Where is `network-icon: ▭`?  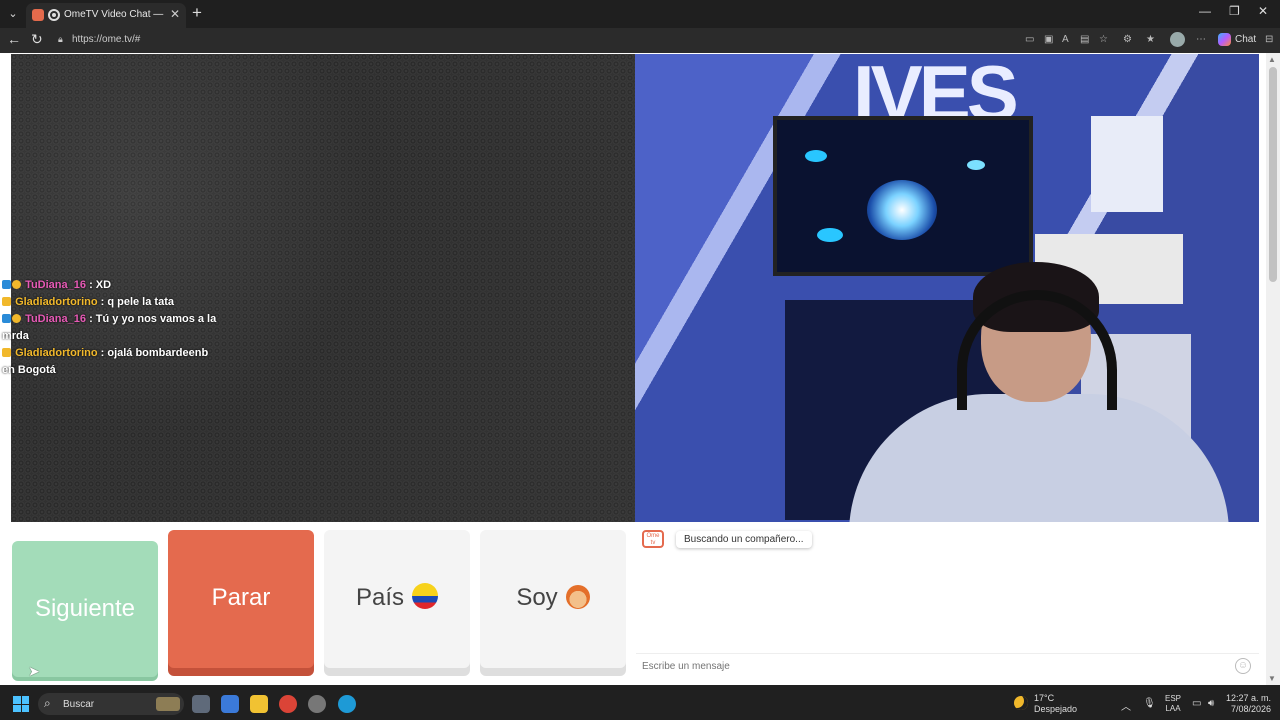 network-icon: ▭ is located at coordinates (1196, 703).